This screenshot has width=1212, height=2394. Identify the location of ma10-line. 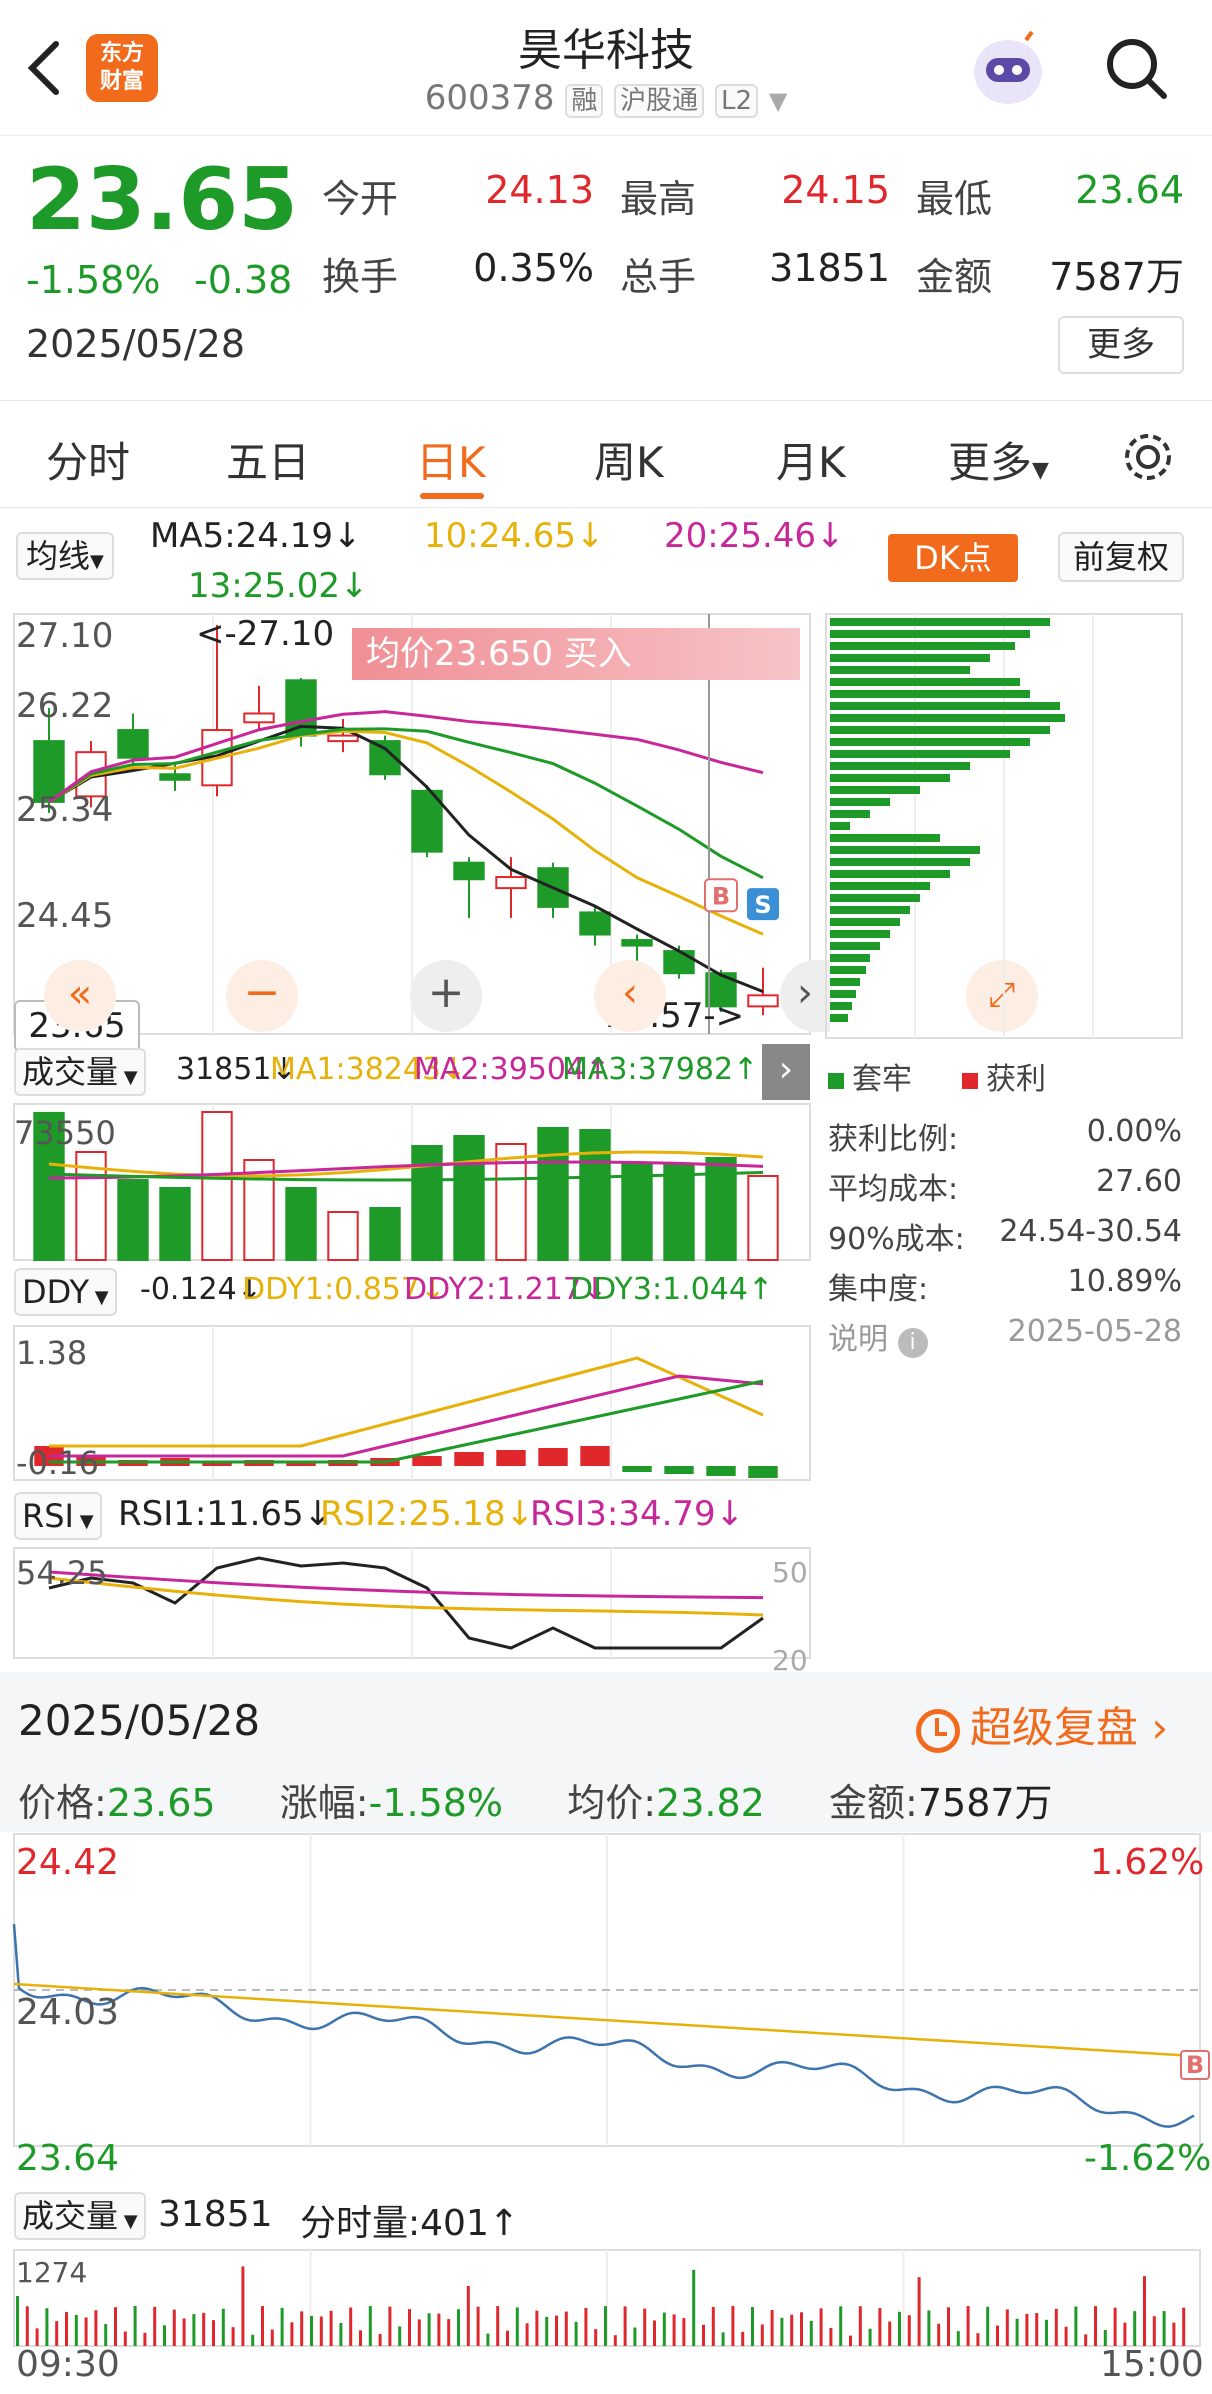
(406, 832).